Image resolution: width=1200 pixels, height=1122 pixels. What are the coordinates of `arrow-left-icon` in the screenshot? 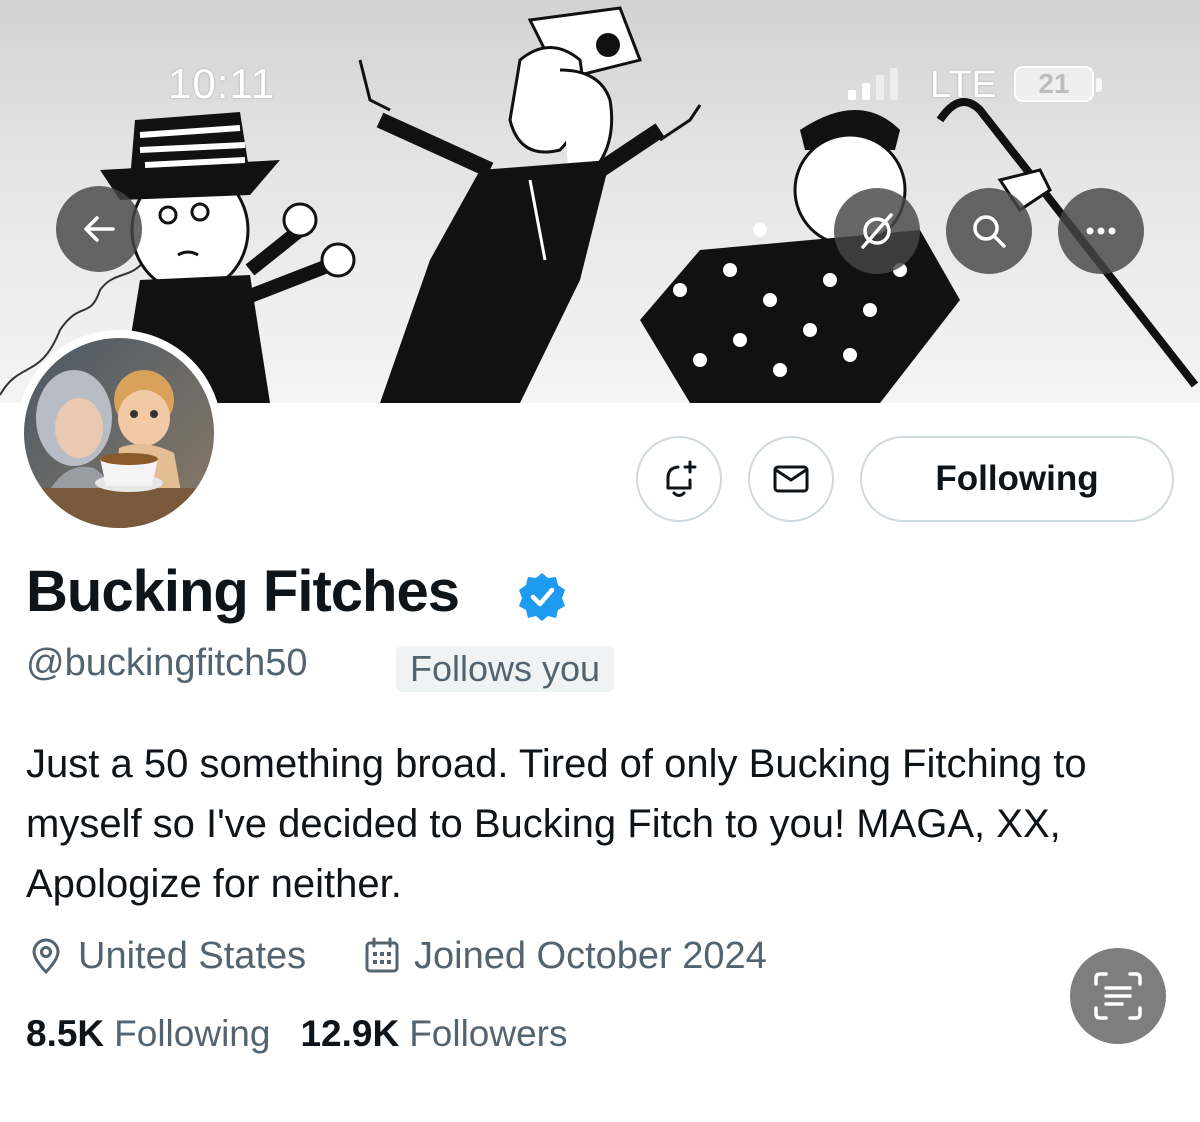 It's located at (99, 229).